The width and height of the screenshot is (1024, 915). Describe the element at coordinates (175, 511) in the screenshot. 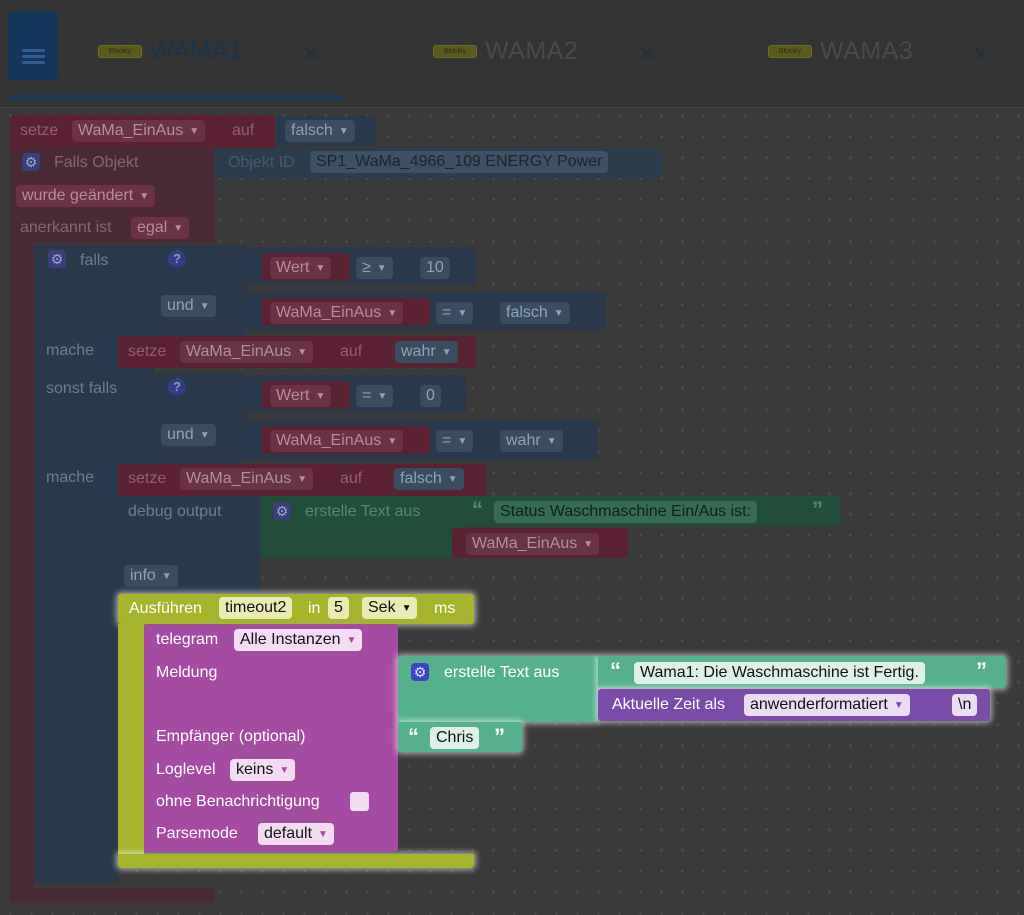

I see `debug-output-label: debug output` at that location.